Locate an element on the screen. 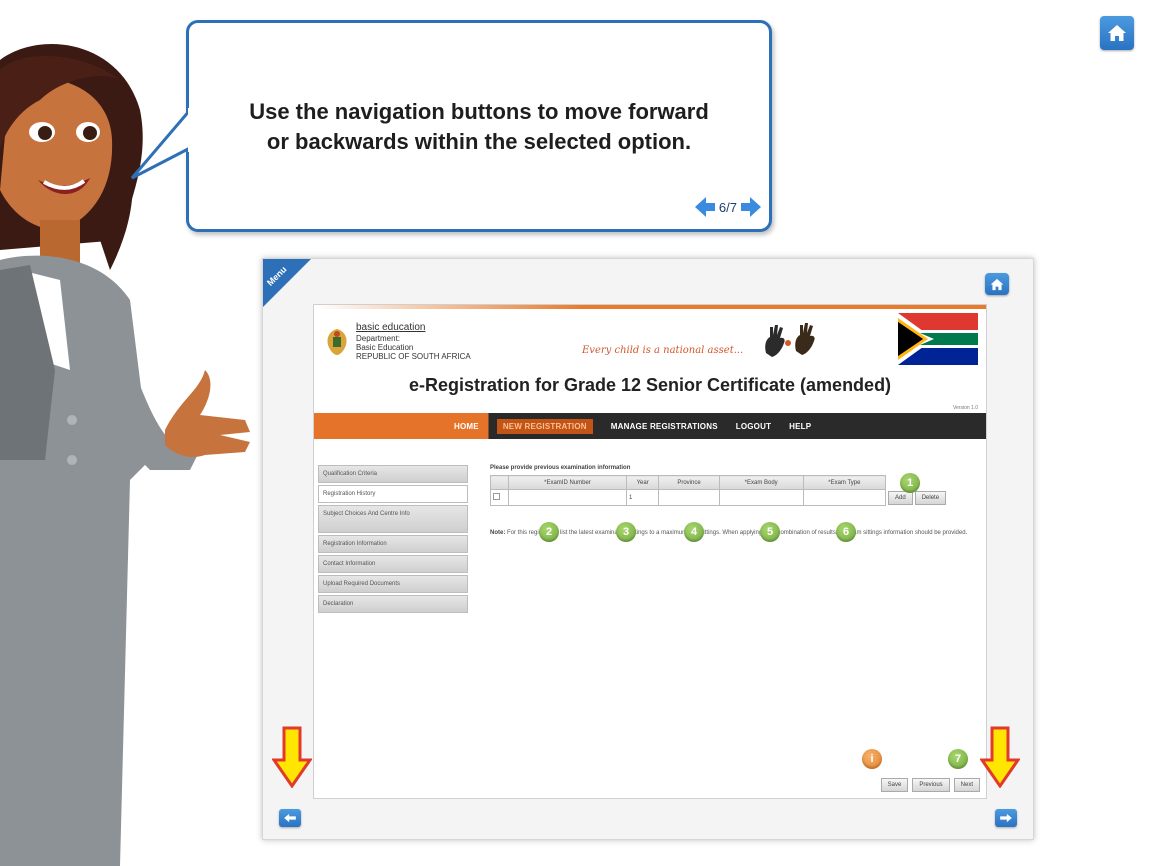  handprints-logo is located at coordinates (790, 340).